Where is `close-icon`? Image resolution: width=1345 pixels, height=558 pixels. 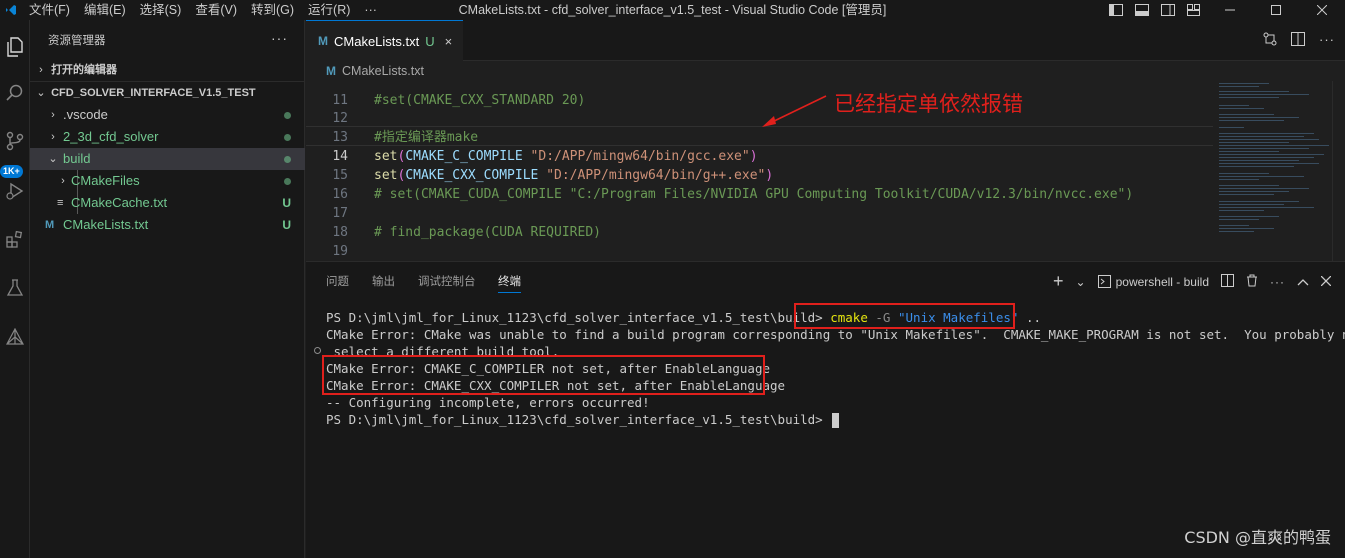 close-icon is located at coordinates (1322, 10).